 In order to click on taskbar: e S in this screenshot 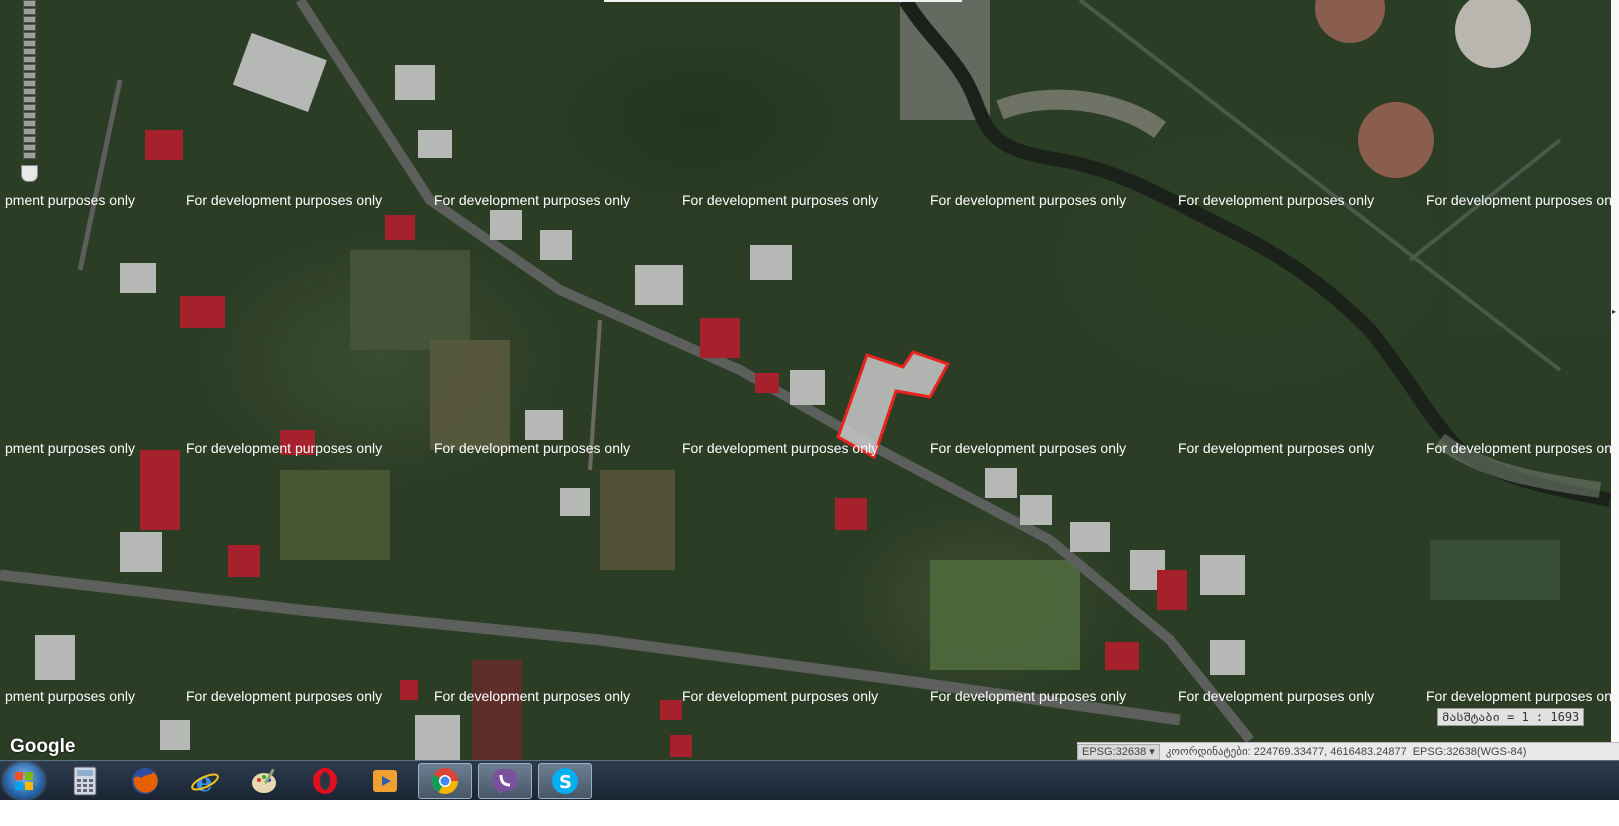, I will do `click(809, 780)`.